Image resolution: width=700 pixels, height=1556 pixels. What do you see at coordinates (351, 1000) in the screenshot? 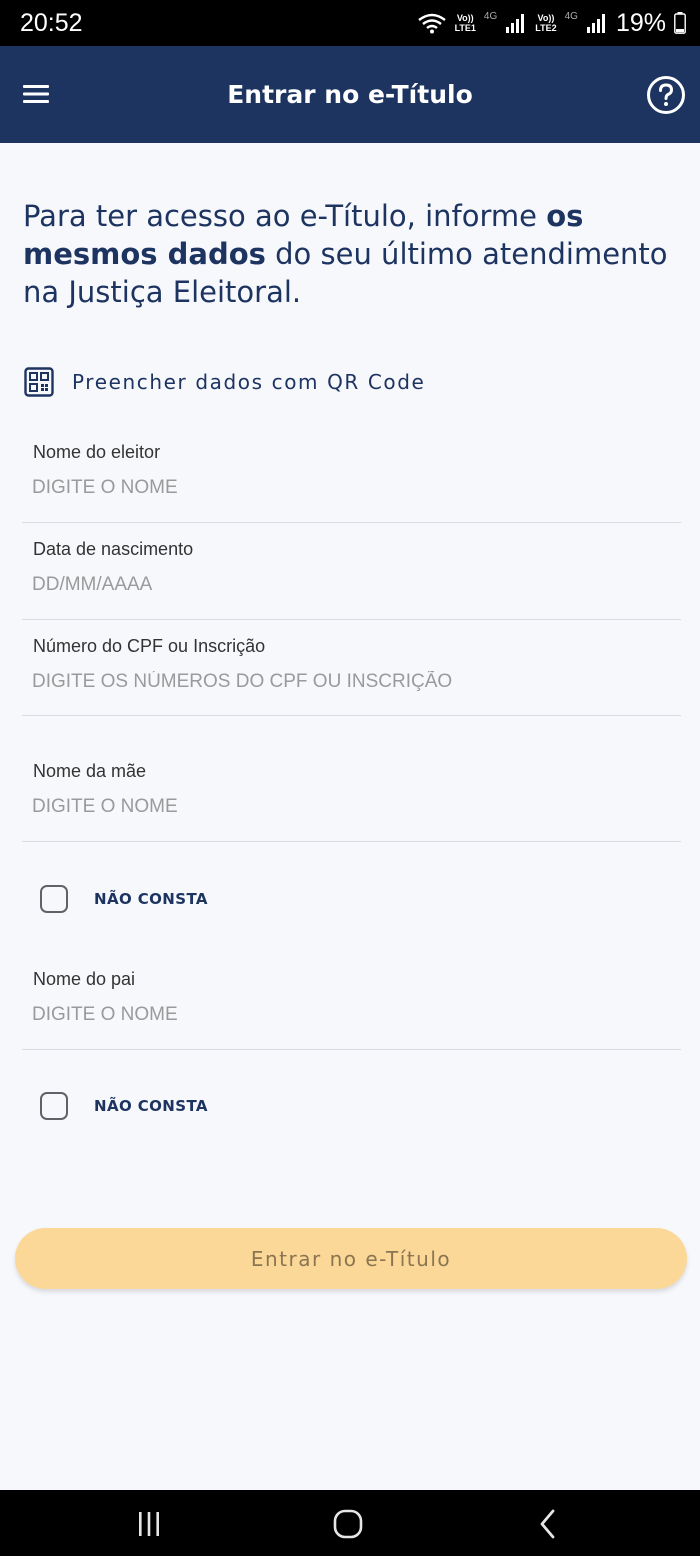
I see `father-name-field: Nome do pai` at bounding box center [351, 1000].